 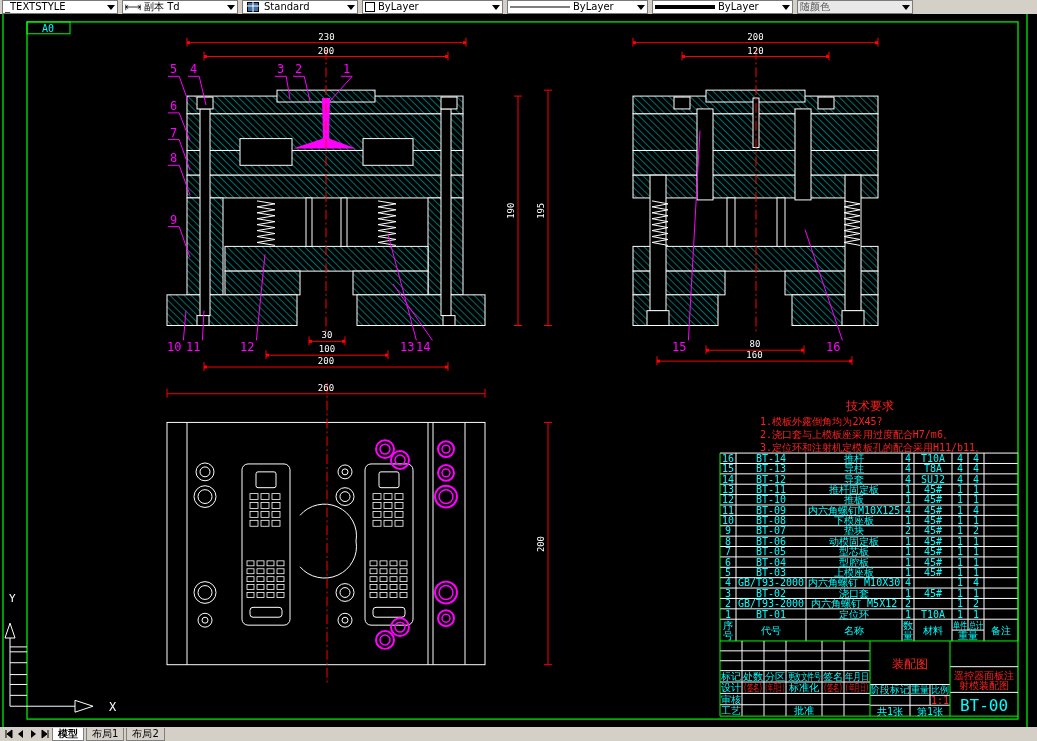 What do you see at coordinates (728, 552) in the screenshot?
I see `table-cell: 7` at bounding box center [728, 552].